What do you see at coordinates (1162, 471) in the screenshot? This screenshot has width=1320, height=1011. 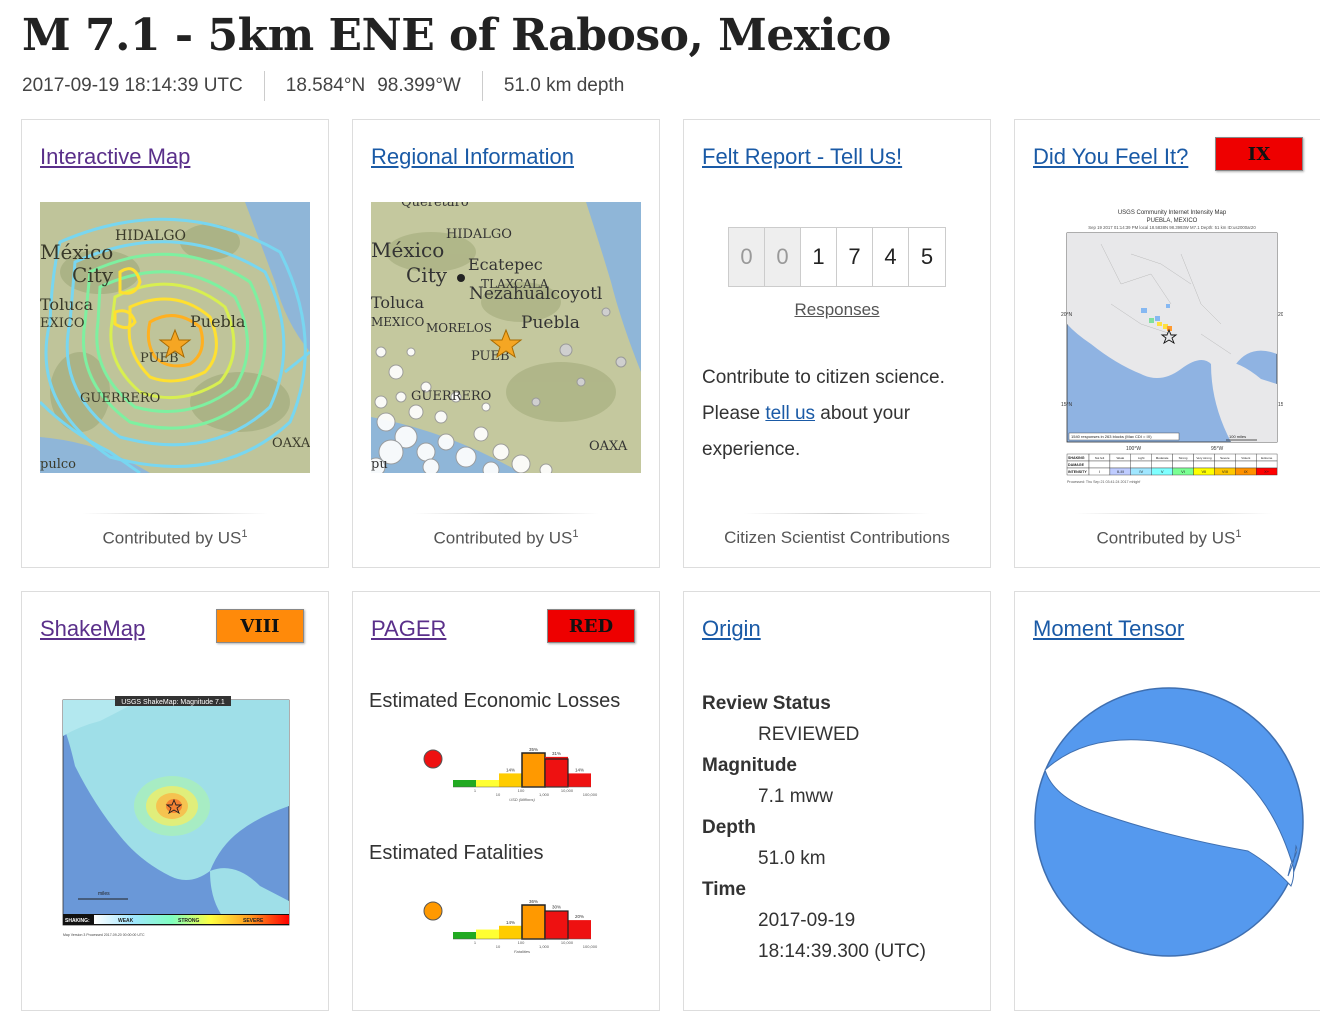 I see `legend-intensity-label: V` at bounding box center [1162, 471].